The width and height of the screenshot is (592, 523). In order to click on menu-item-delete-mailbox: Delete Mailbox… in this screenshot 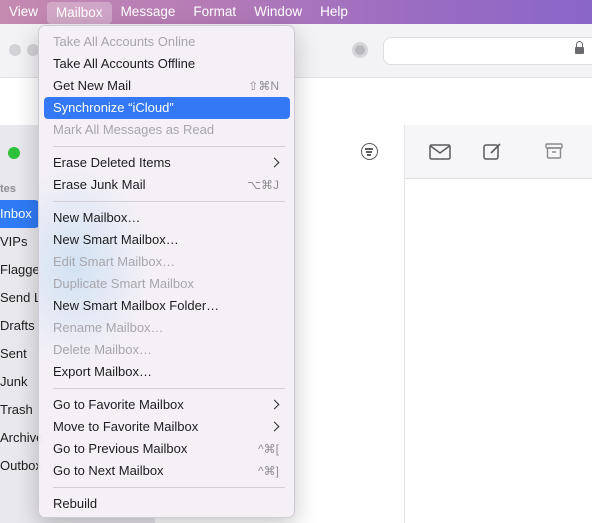, I will do `click(167, 350)`.